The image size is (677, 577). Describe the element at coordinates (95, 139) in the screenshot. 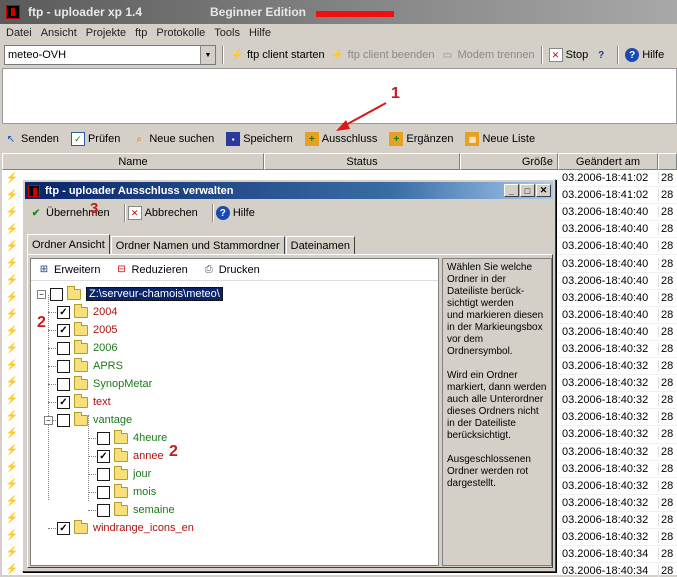

I see `check-button: ✓ Prüfen` at that location.